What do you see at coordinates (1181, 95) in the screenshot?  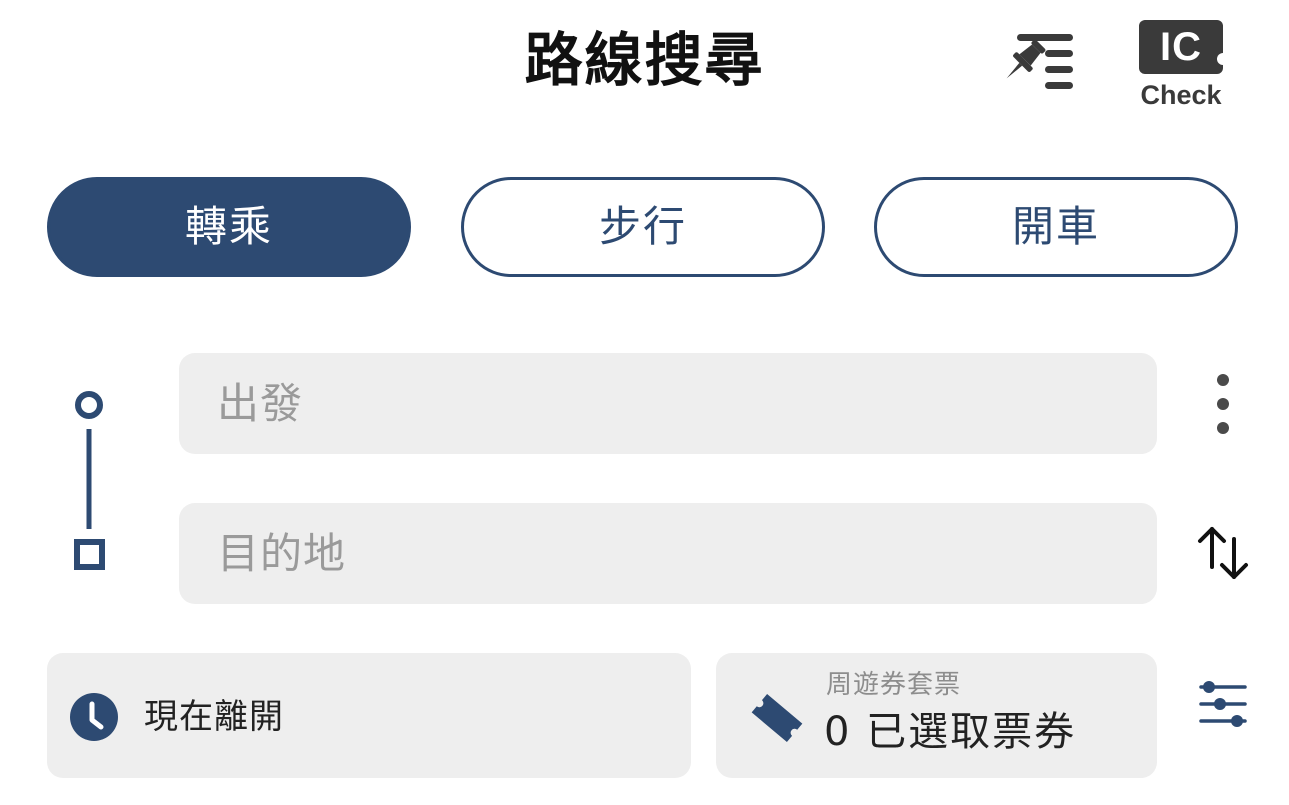 I see `ic-check-label: Check` at bounding box center [1181, 95].